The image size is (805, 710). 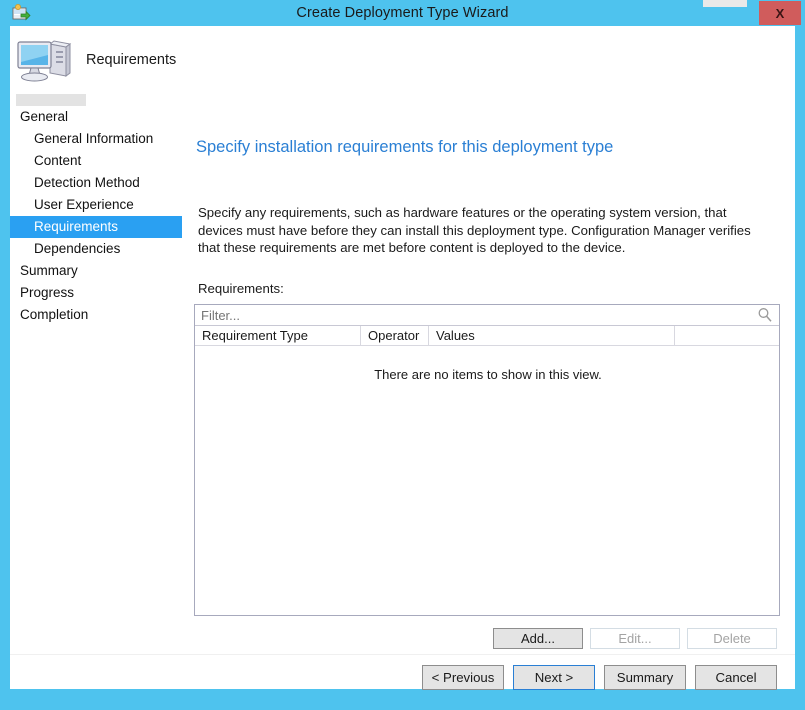 What do you see at coordinates (93, 139) in the screenshot?
I see `nav-item-general-information: General Information` at bounding box center [93, 139].